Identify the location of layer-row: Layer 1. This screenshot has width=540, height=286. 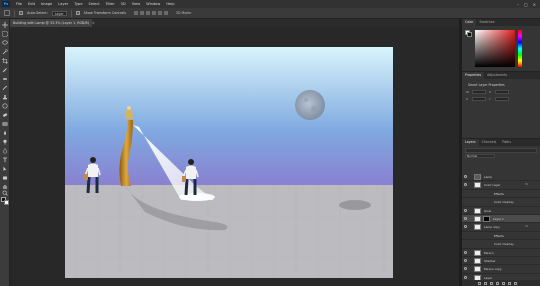
(501, 219).